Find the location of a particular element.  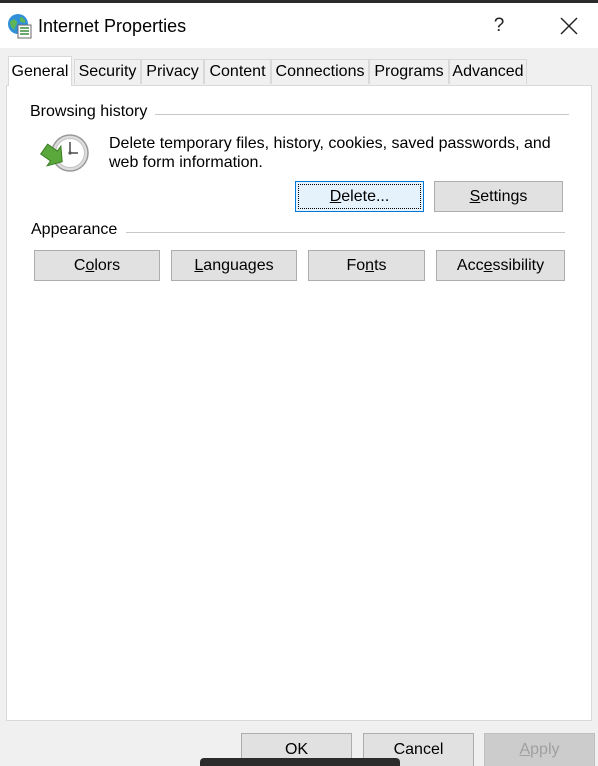

tab-security: Security is located at coordinates (107, 71).